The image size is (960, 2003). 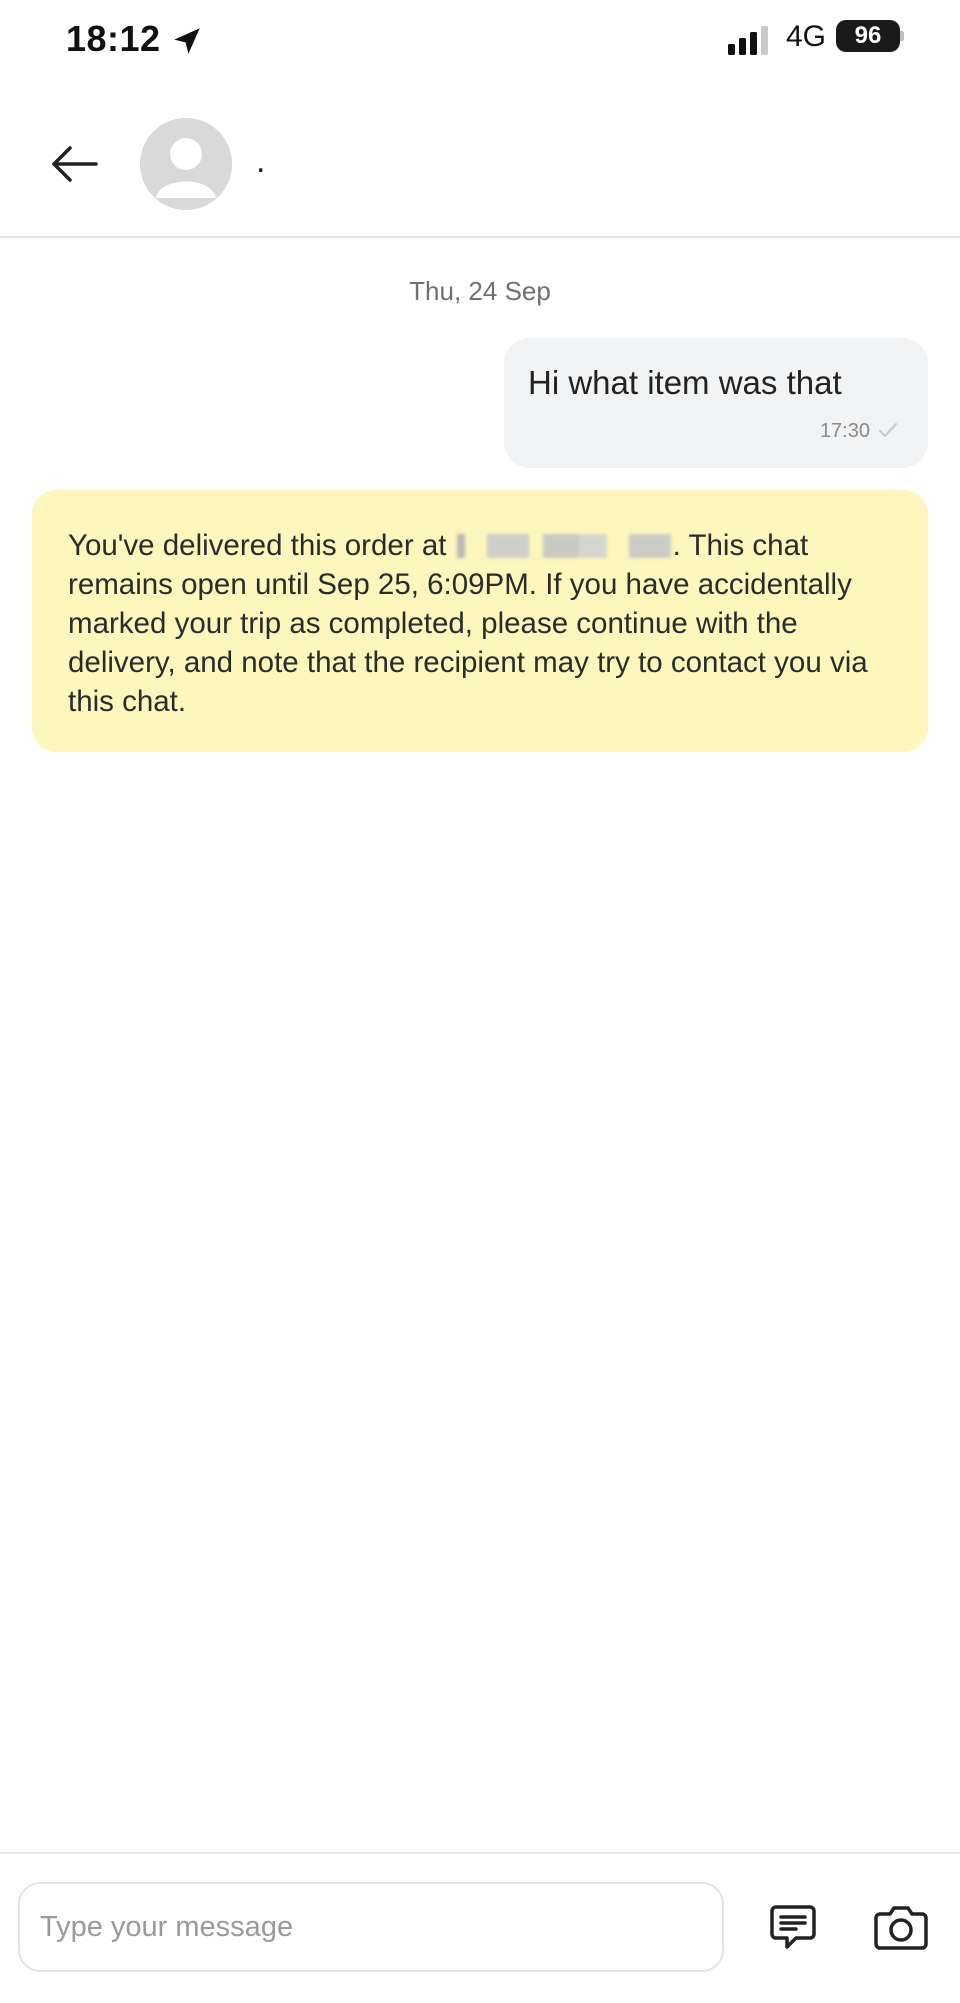 I want to click on location-arrow-icon, so click(x=187, y=41).